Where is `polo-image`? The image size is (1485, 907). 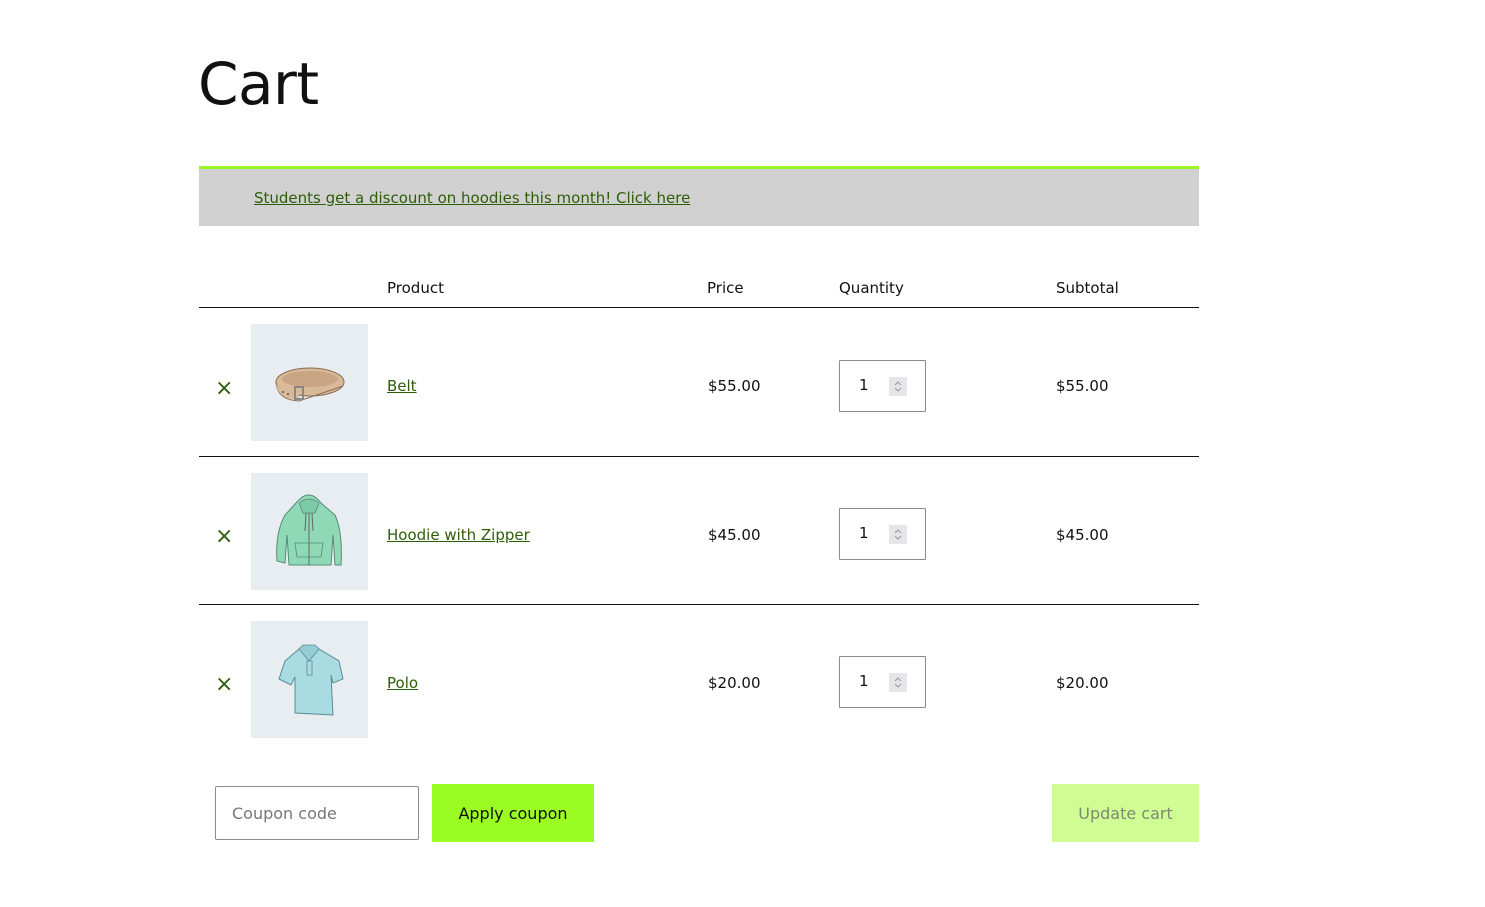
polo-image is located at coordinates (309, 679).